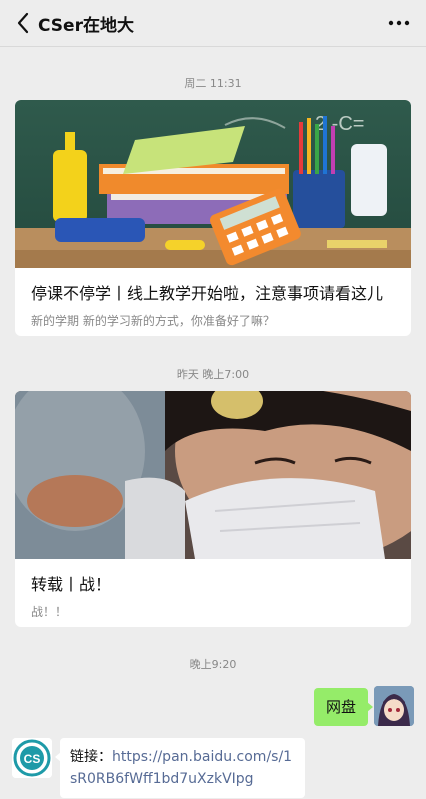 The image size is (426, 799). Describe the element at coordinates (213, 23) in the screenshot. I see `chat-header: CSer在地大` at that location.